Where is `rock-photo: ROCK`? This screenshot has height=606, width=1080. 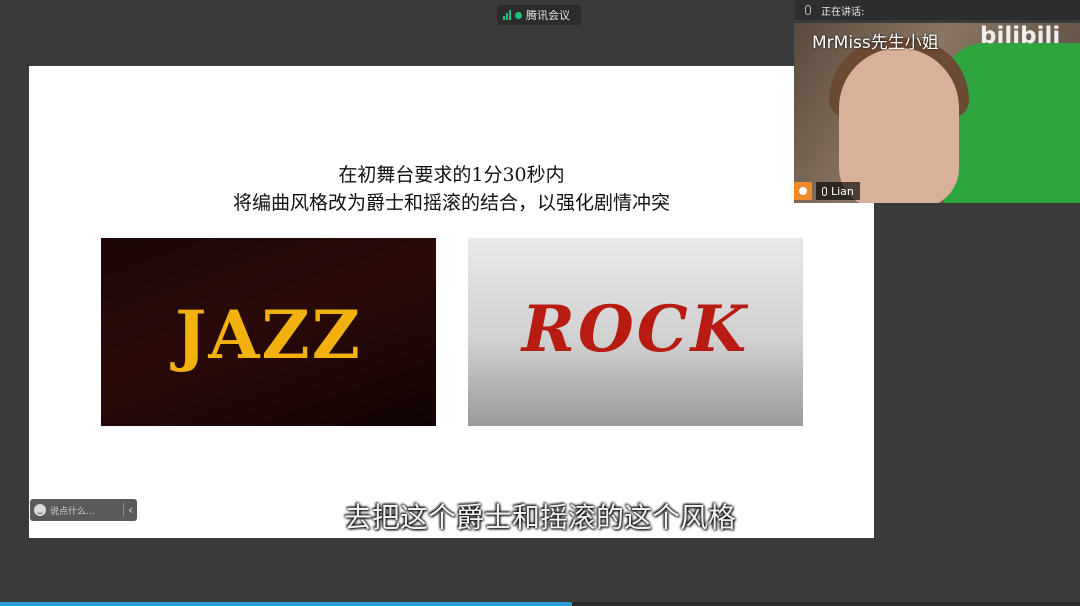 rock-photo: ROCK is located at coordinates (635, 332).